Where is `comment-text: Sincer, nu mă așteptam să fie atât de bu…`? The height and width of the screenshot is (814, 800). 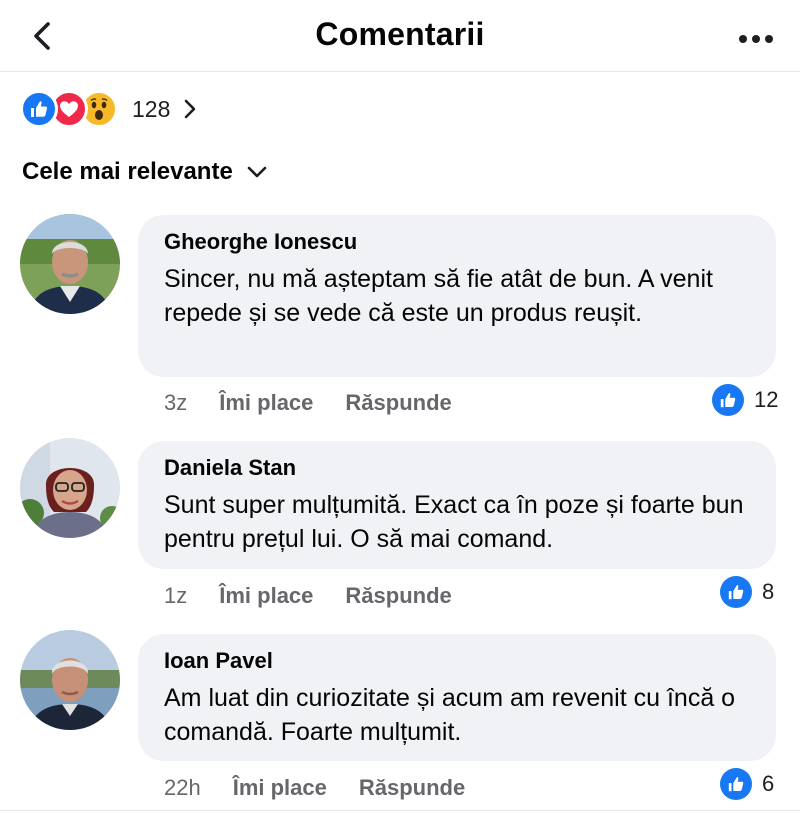
comment-text: Sincer, nu mă așteptam să fie atât de bu… is located at coordinates (438, 296).